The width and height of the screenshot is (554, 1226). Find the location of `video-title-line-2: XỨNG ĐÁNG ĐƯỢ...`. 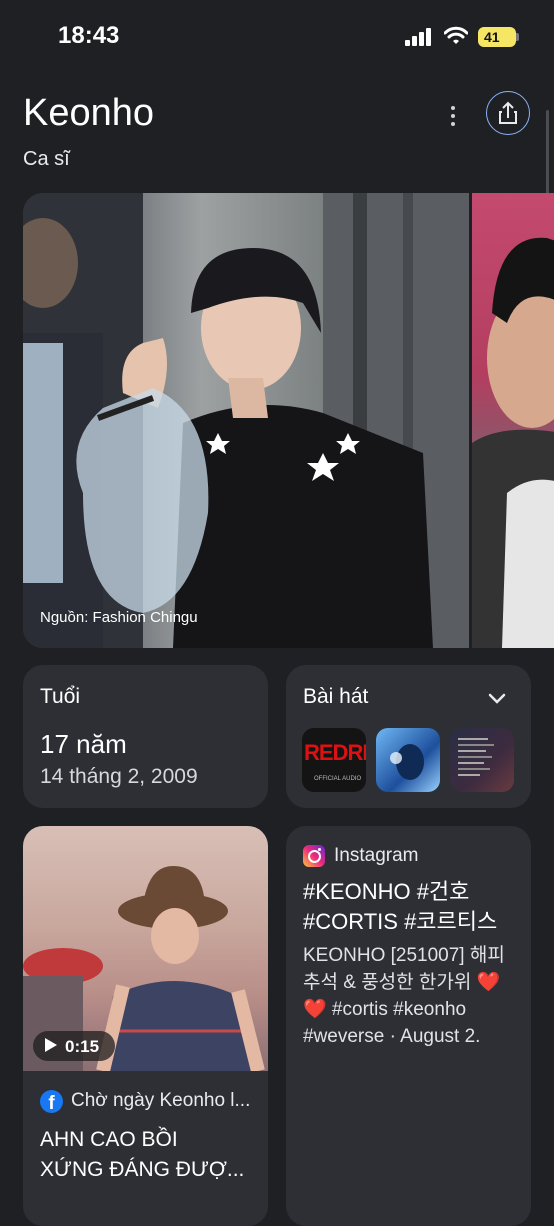

video-title-line-2: XỨNG ĐÁNG ĐƯỢ... is located at coordinates (142, 1169).